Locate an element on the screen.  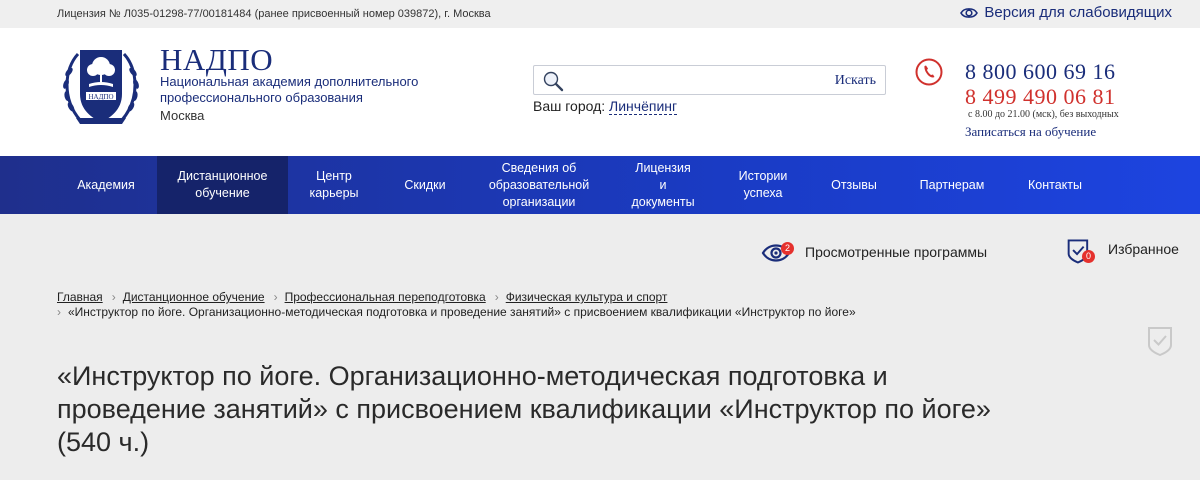
search-input is located at coordinates (700, 80).